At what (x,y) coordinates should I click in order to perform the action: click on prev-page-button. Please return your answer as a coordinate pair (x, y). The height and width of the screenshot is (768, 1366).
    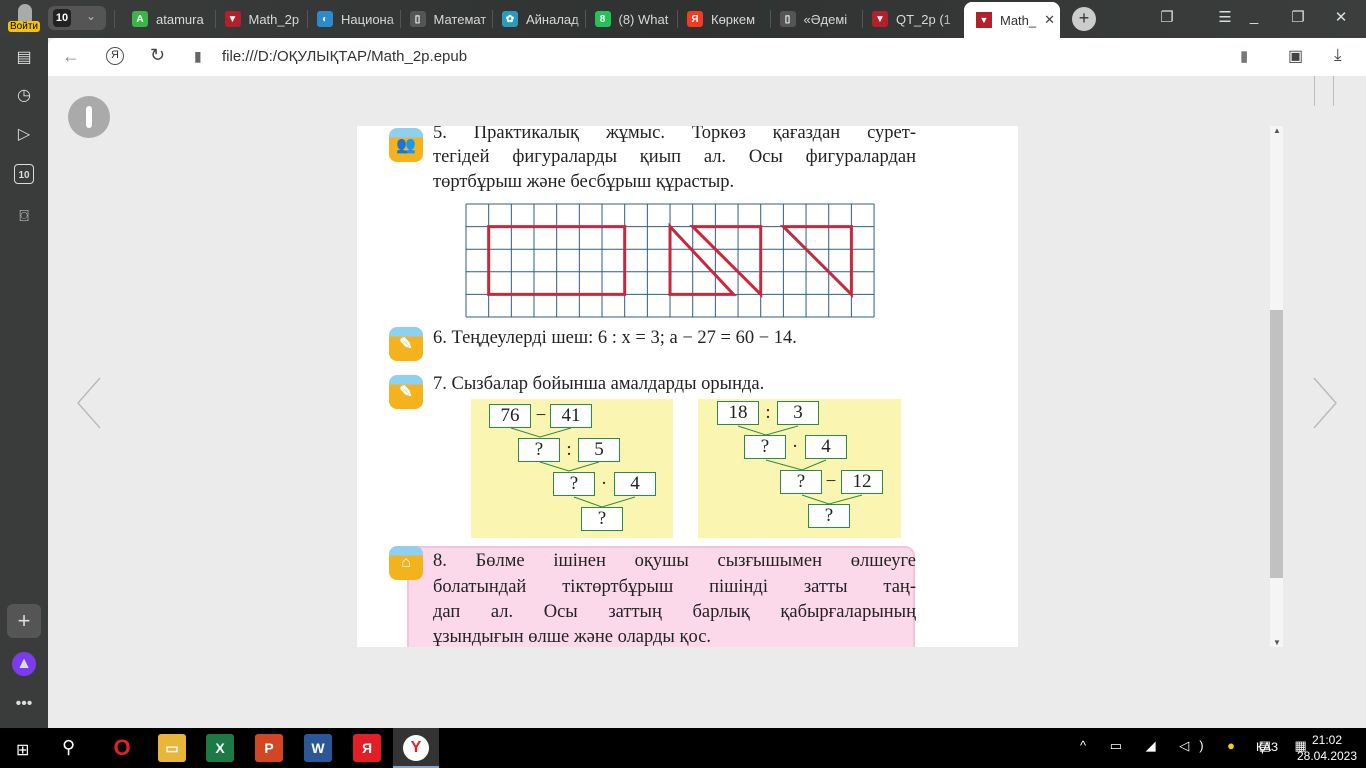
    Looking at the image, I should click on (90, 403).